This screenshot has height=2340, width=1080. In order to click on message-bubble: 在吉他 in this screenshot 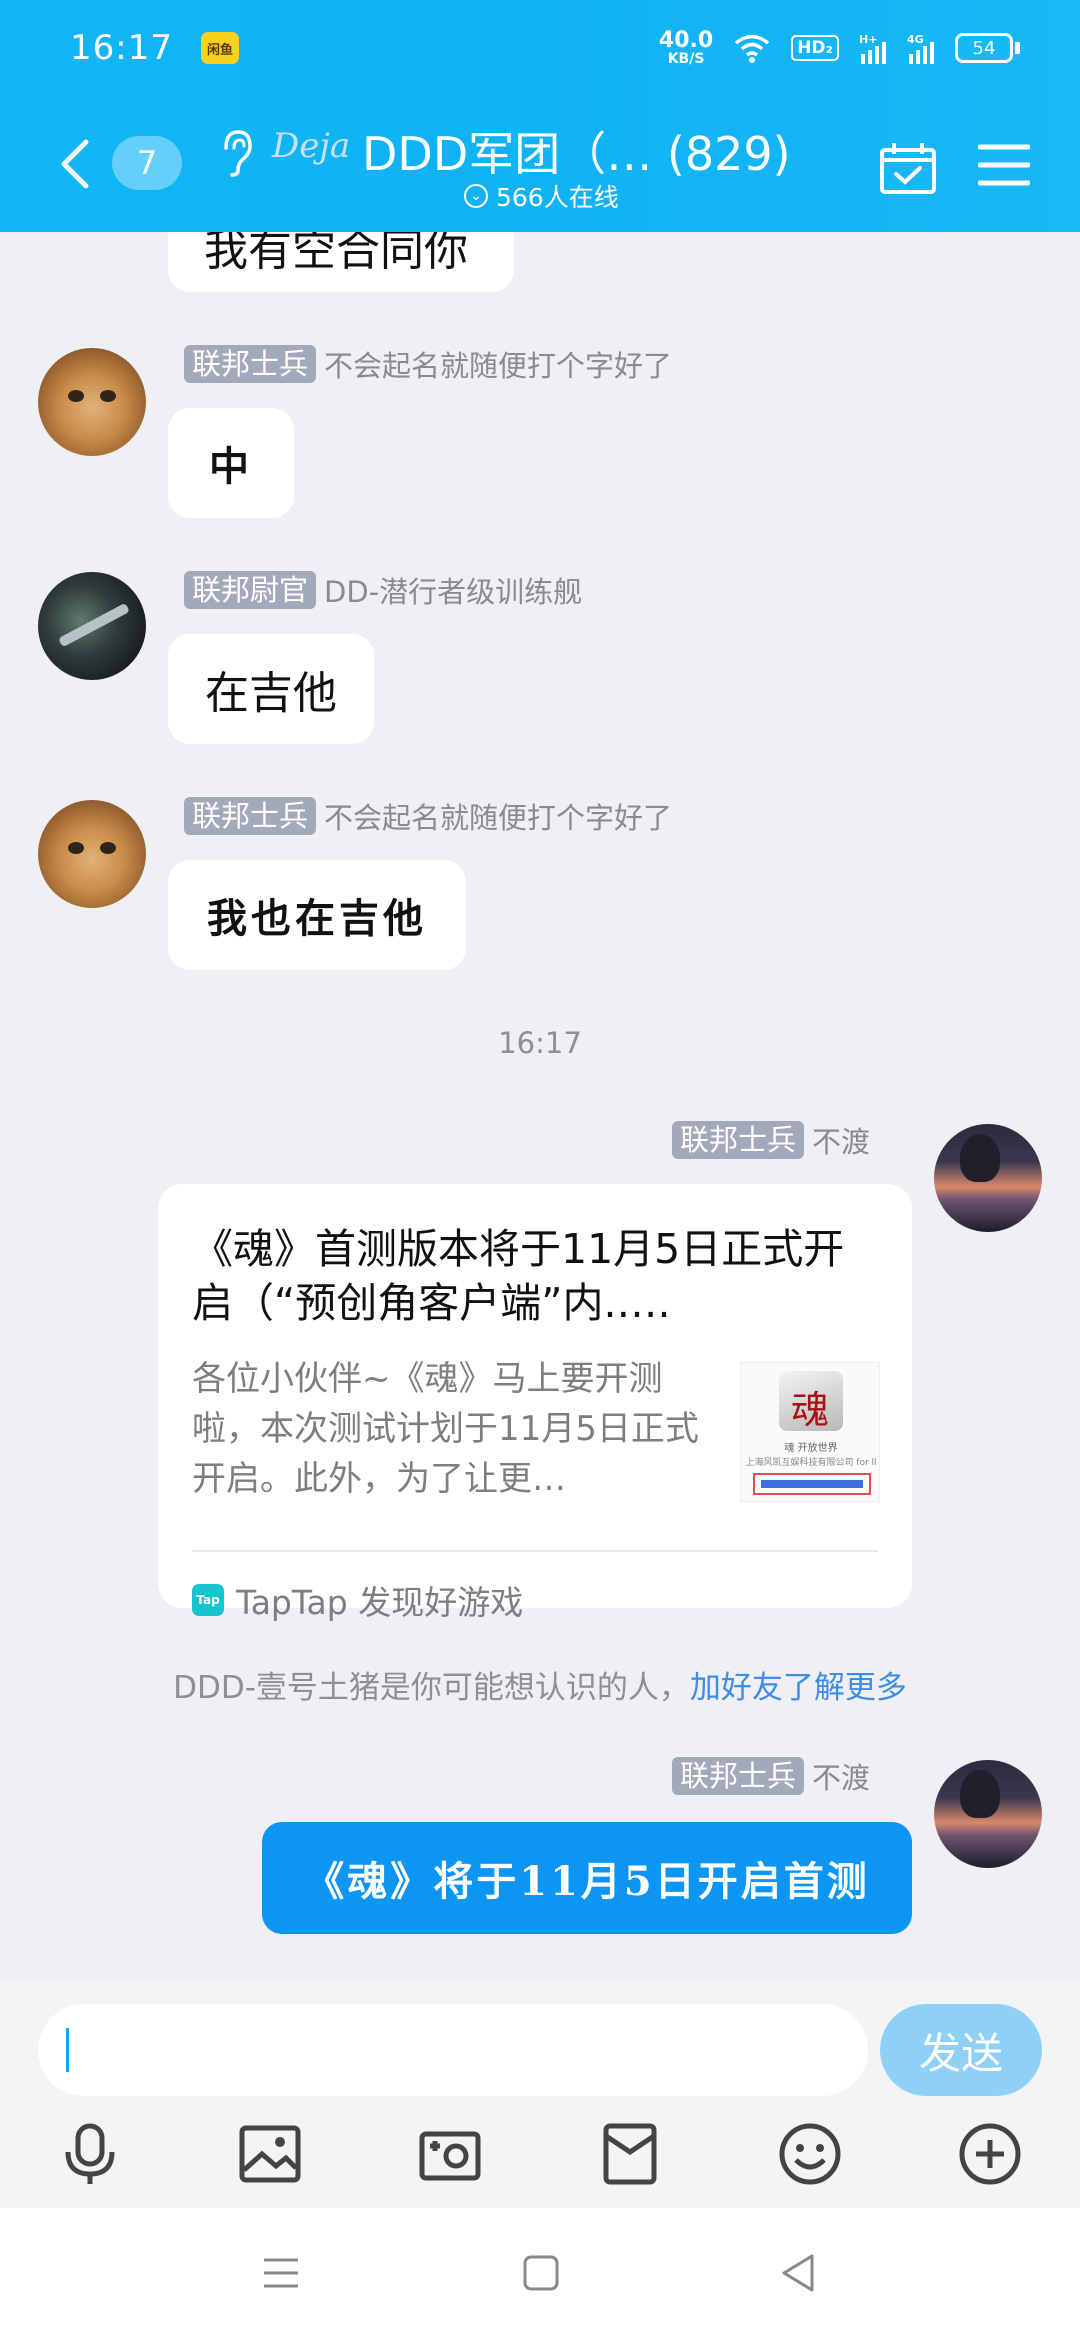, I will do `click(271, 689)`.